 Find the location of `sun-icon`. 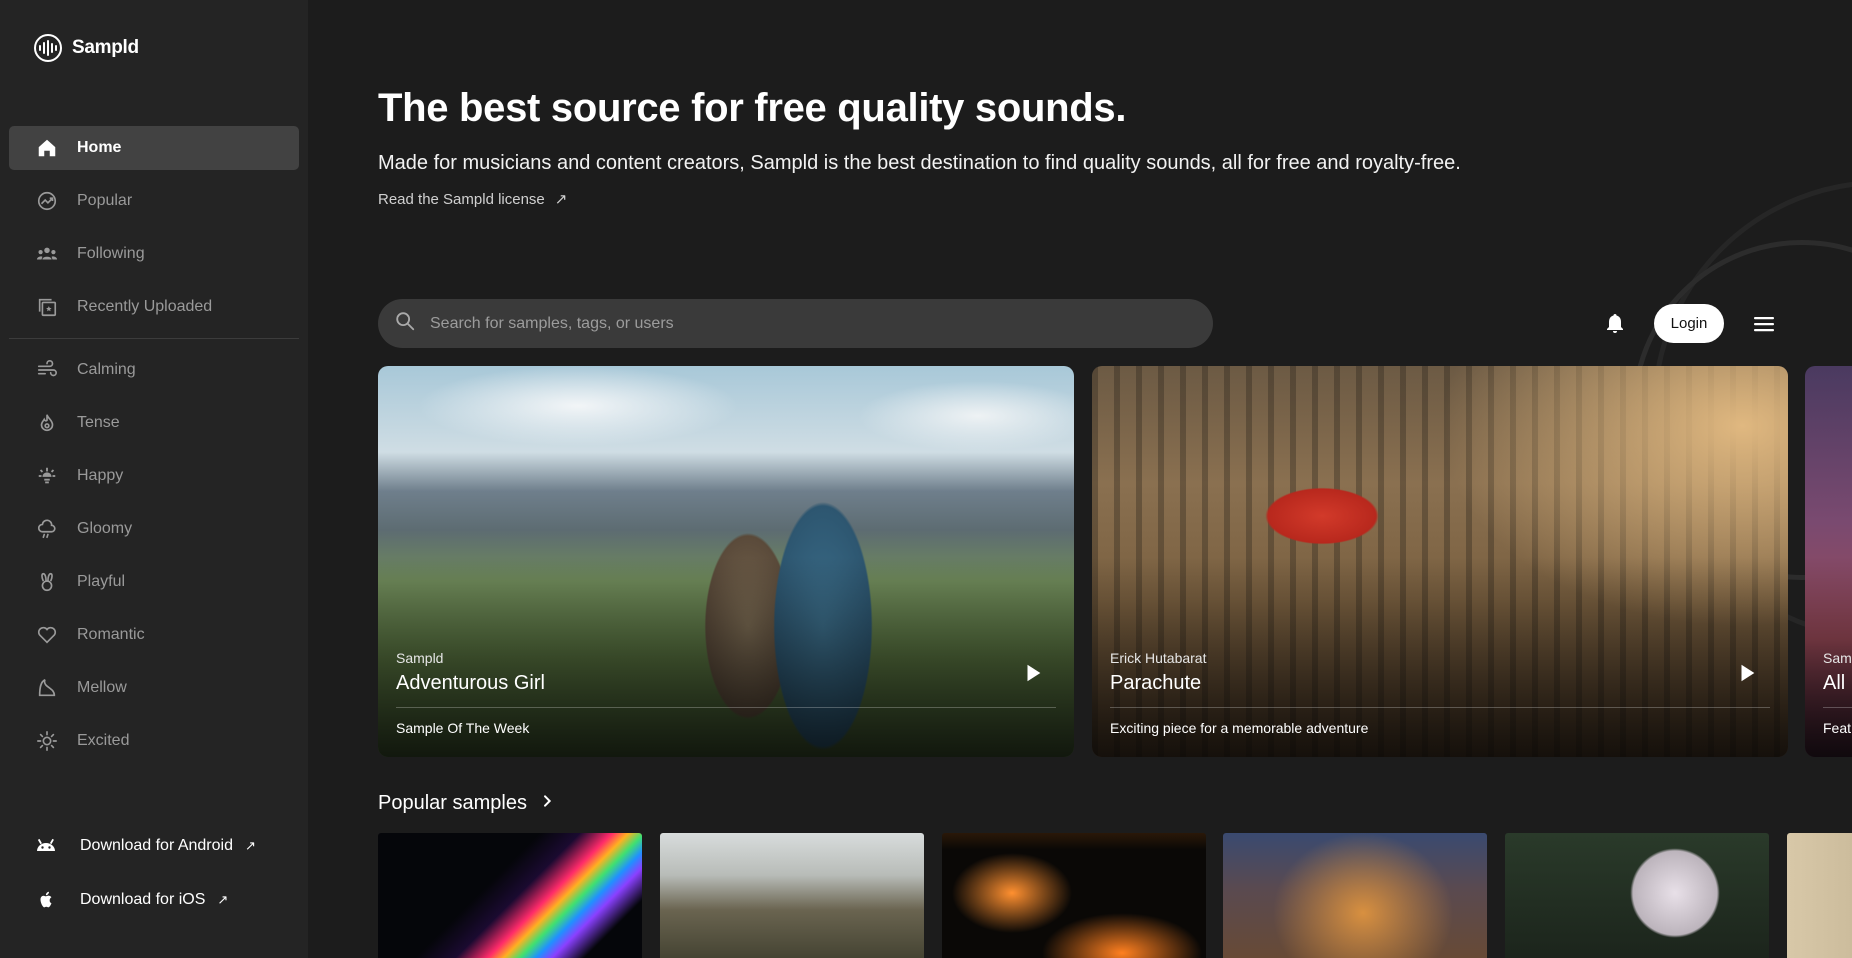

sun-icon is located at coordinates (47, 741).